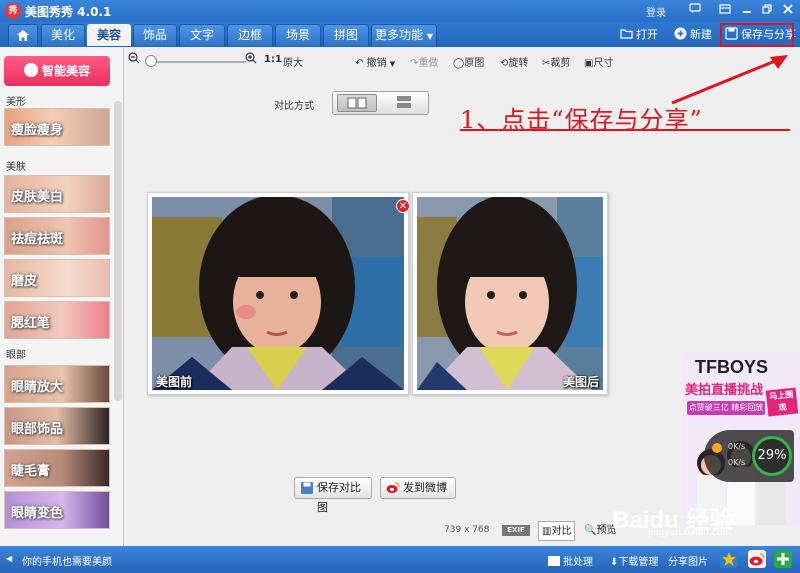 The image size is (800, 573). Describe the element at coordinates (590, 530) in the screenshot. I see `preview-view-icon: 🔍` at that location.